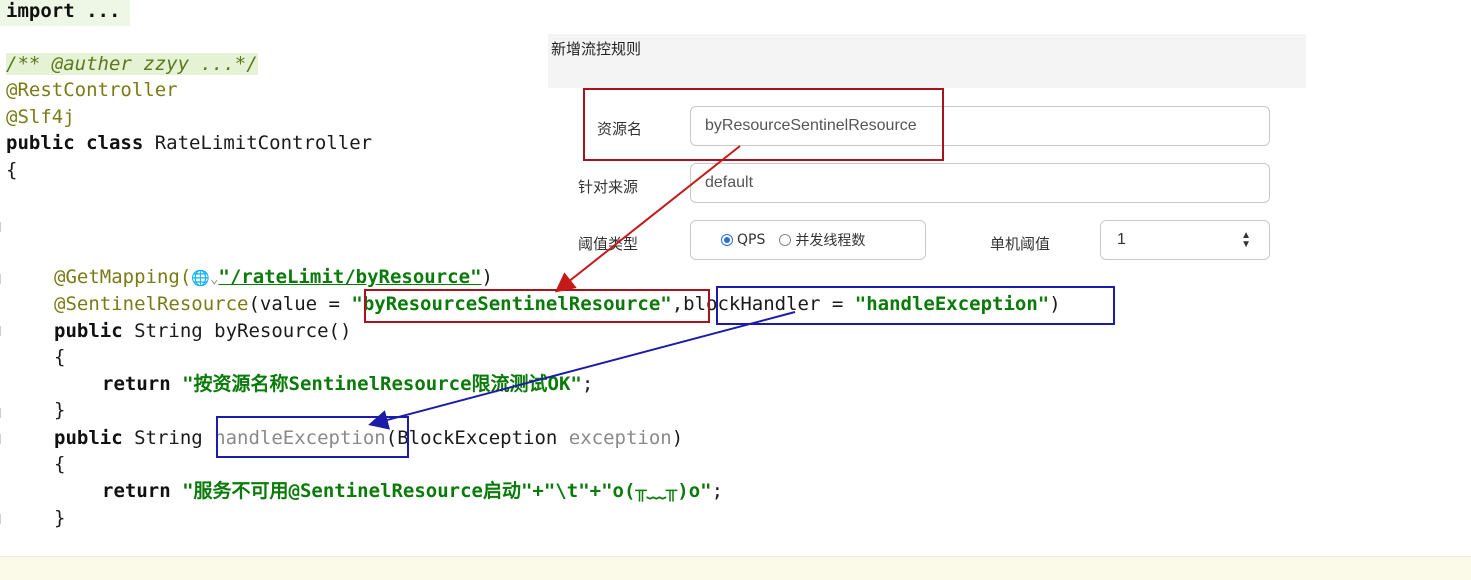  I want to click on blue-arrow, so click(582, 370).